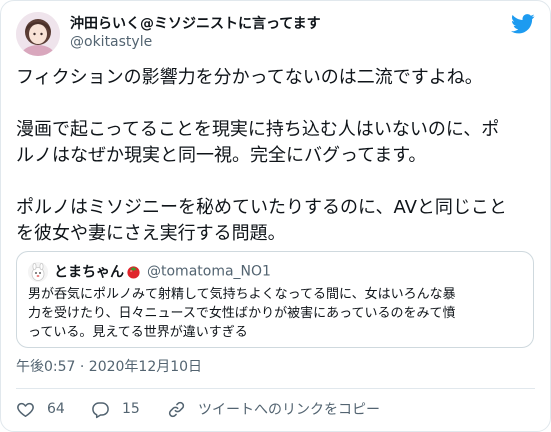 The image size is (551, 432). I want to click on quoted-author-display-name: とまちゃん, so click(89, 272).